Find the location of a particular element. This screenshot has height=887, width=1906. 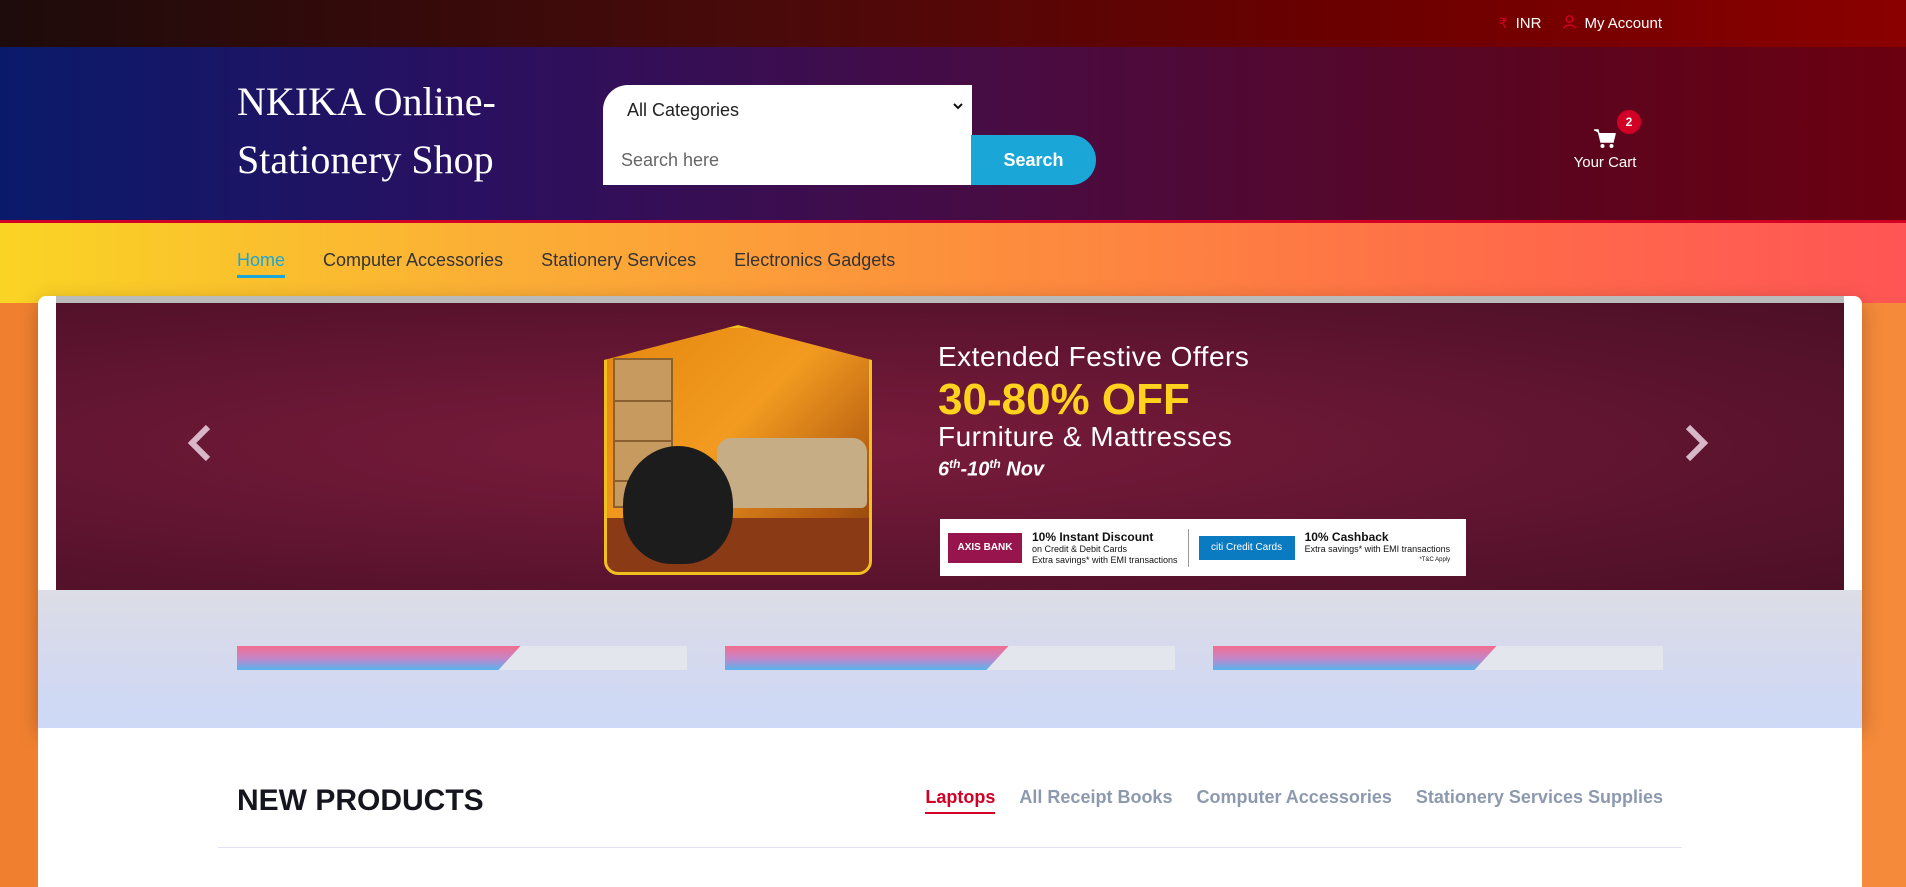

furniture-image is located at coordinates (738, 450).